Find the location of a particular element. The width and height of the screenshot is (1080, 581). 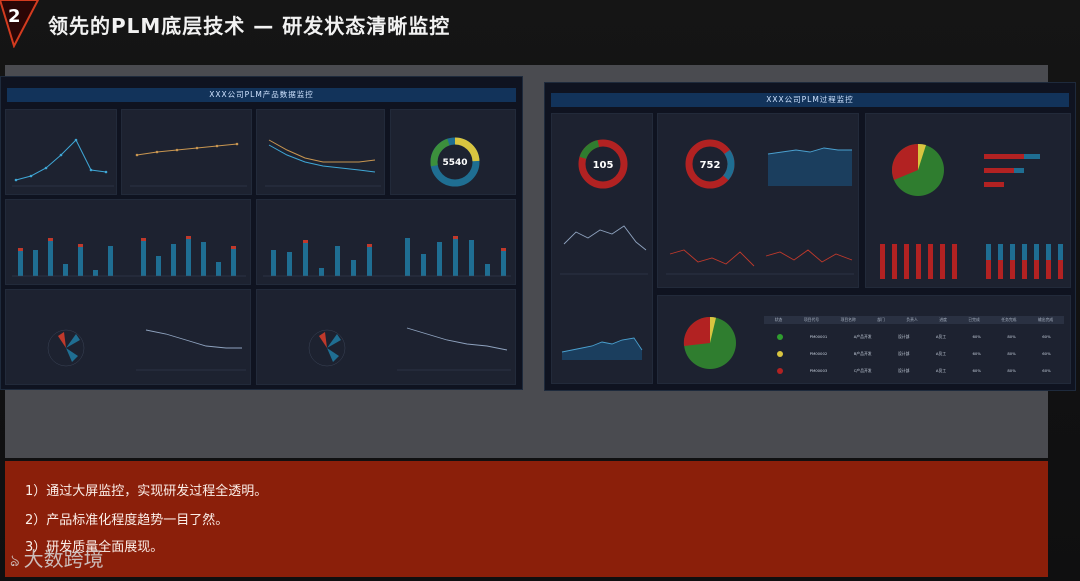

row-code: PM00001 is located at coordinates (818, 336).